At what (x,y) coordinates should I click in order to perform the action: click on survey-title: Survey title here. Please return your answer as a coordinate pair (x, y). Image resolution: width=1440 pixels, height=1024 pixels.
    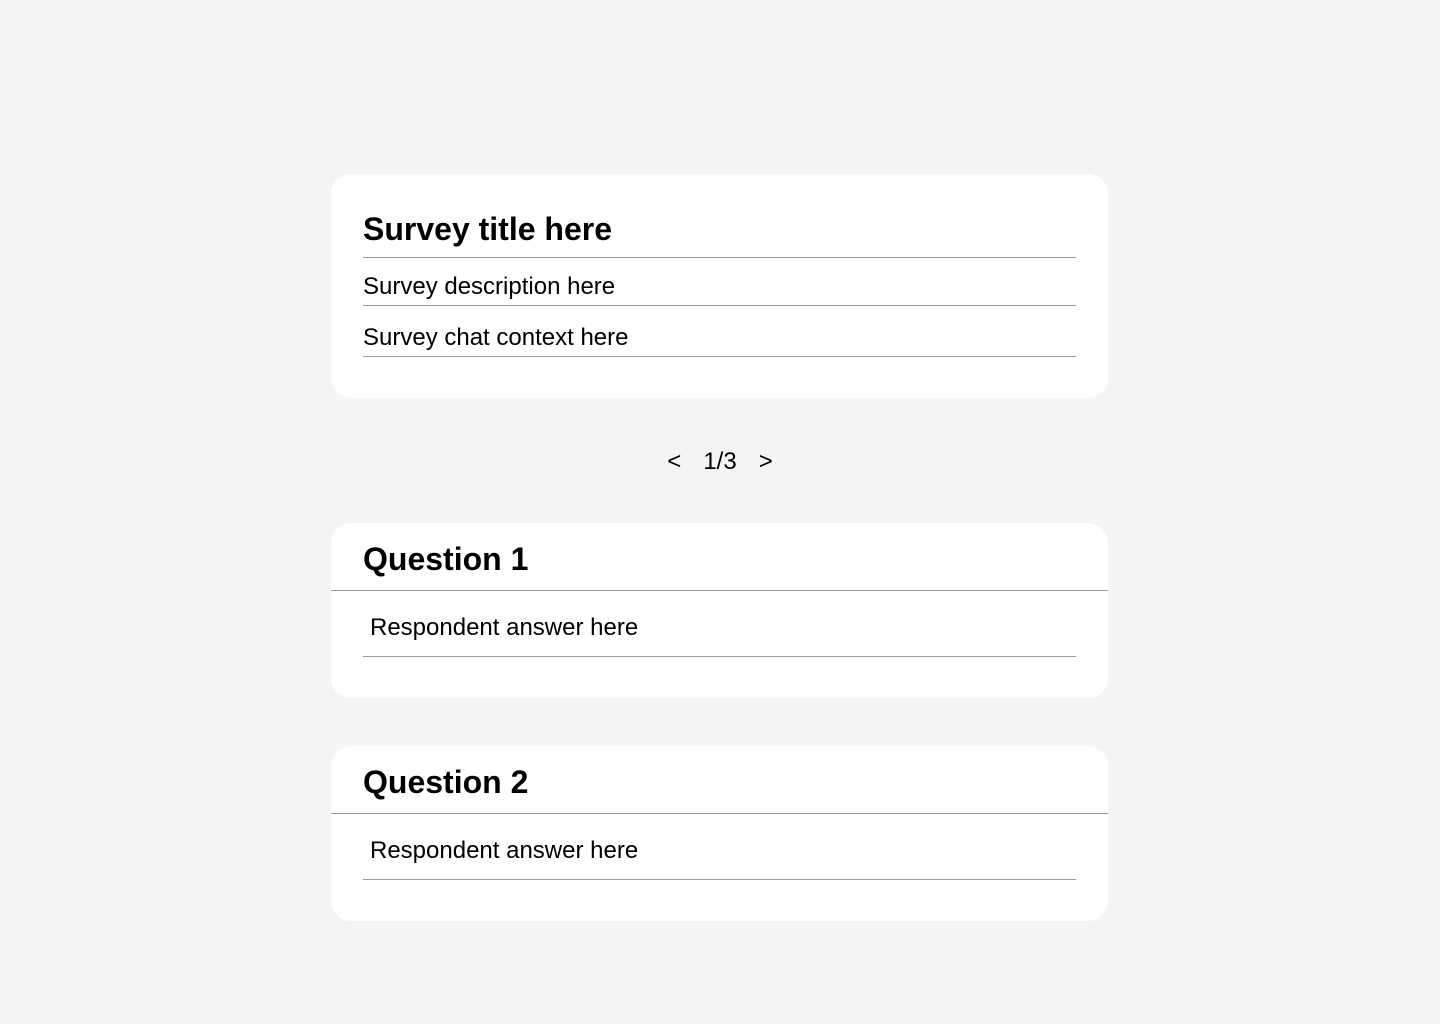
    Looking at the image, I should click on (487, 229).